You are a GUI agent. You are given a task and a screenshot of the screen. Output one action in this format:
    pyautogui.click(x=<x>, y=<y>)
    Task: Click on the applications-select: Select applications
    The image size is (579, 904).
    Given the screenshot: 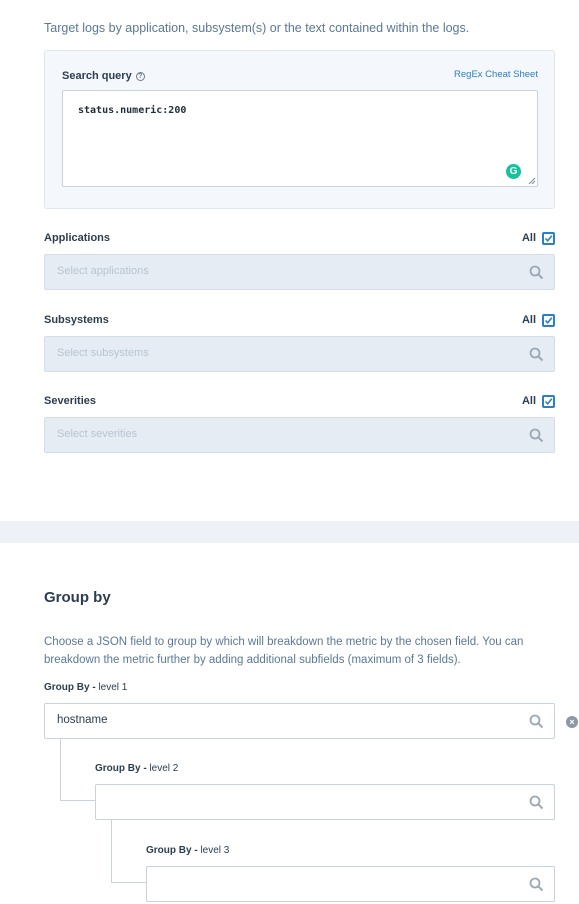 What is the action you would take?
    pyautogui.click(x=299, y=272)
    